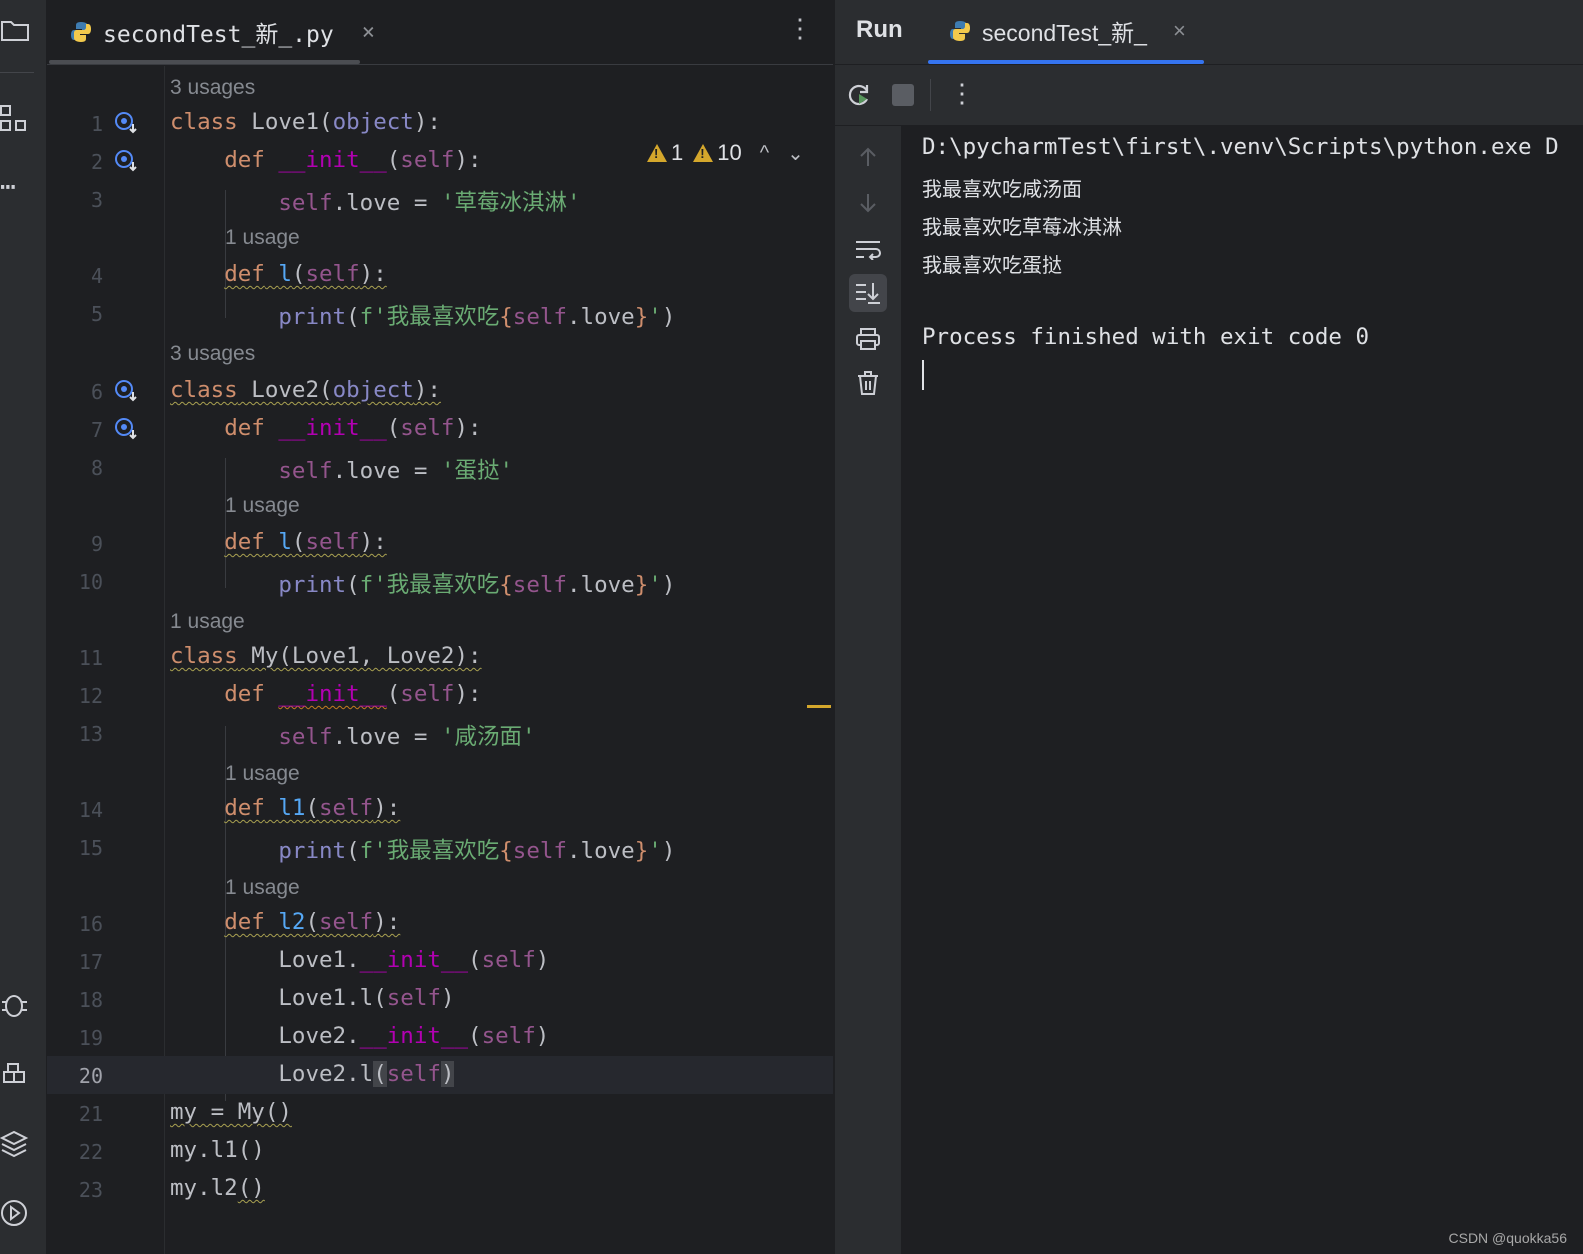 This screenshot has height=1254, width=1583. Describe the element at coordinates (819, 706) in the screenshot. I see `warning-scroll-marker` at that location.